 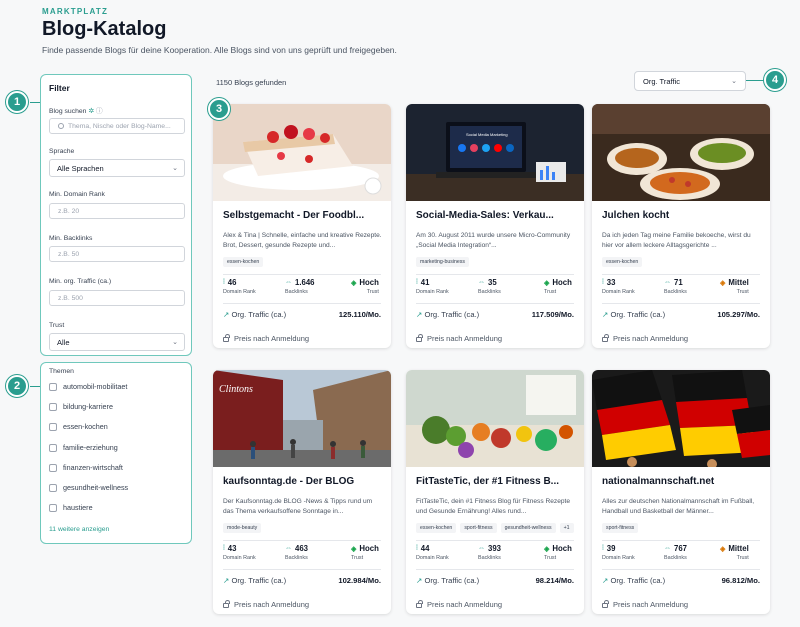 I want to click on callout-3: 3, so click(x=219, y=109).